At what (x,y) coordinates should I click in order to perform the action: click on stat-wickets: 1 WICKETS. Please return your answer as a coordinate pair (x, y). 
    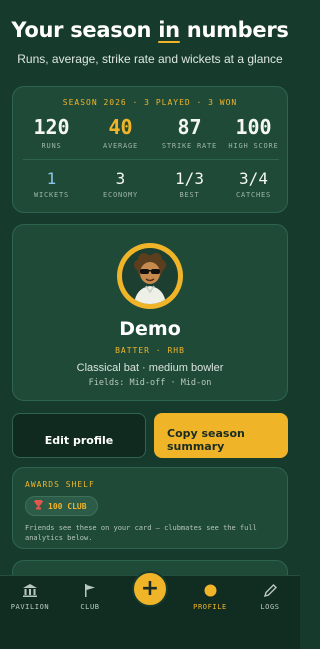
    Looking at the image, I should click on (51, 184).